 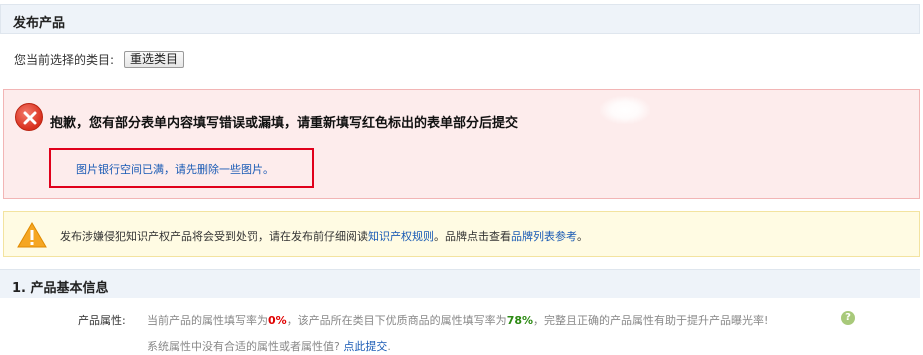 I want to click on attribute-submit-line: 系统属性中没有合适的属性或者属性值? 点此提交., so click(x=269, y=346).